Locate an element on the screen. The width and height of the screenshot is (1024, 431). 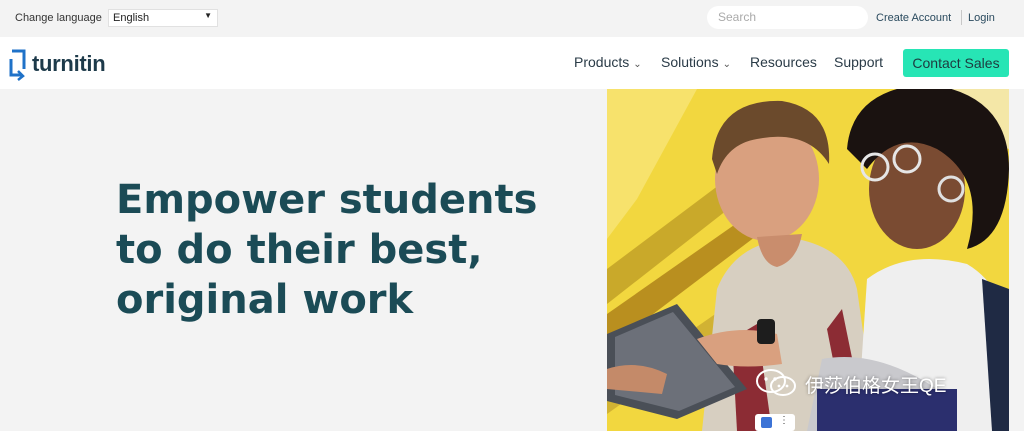
link-divider is located at coordinates (961, 17).